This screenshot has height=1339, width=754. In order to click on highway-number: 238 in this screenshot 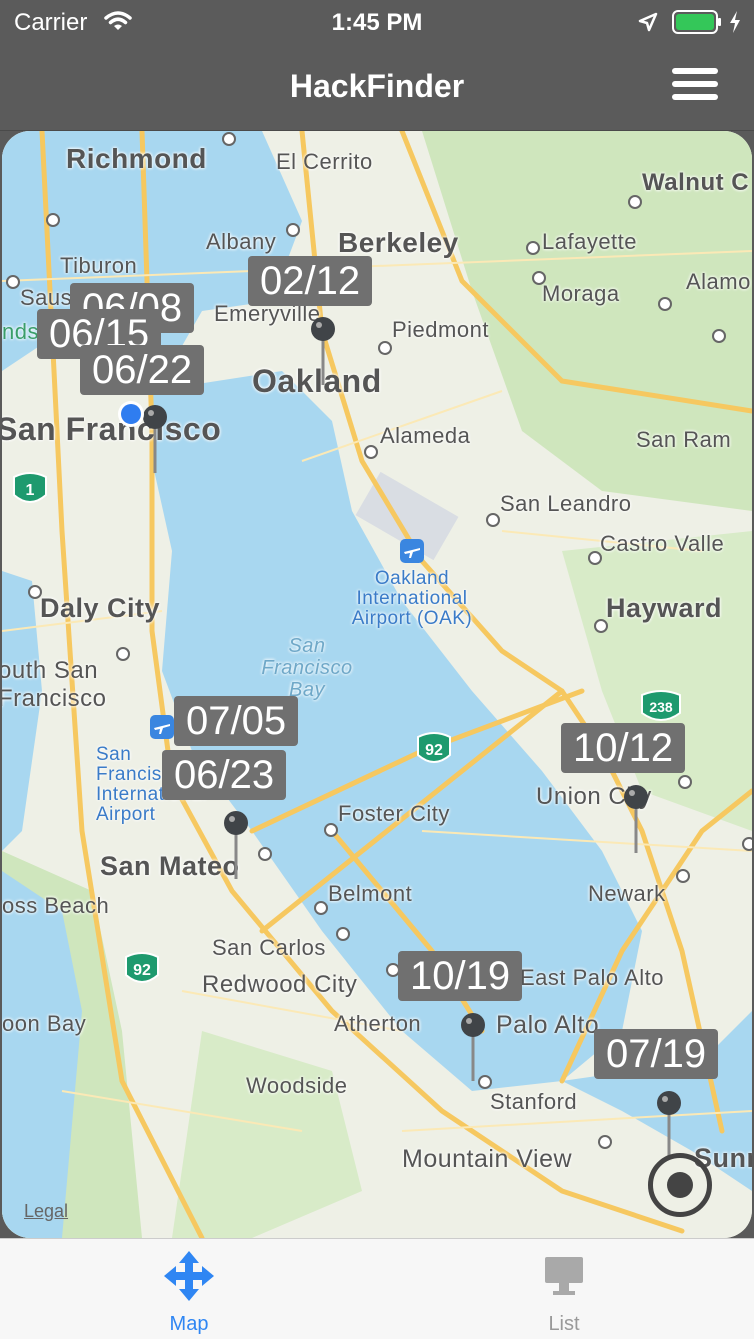, I will do `click(661, 707)`.